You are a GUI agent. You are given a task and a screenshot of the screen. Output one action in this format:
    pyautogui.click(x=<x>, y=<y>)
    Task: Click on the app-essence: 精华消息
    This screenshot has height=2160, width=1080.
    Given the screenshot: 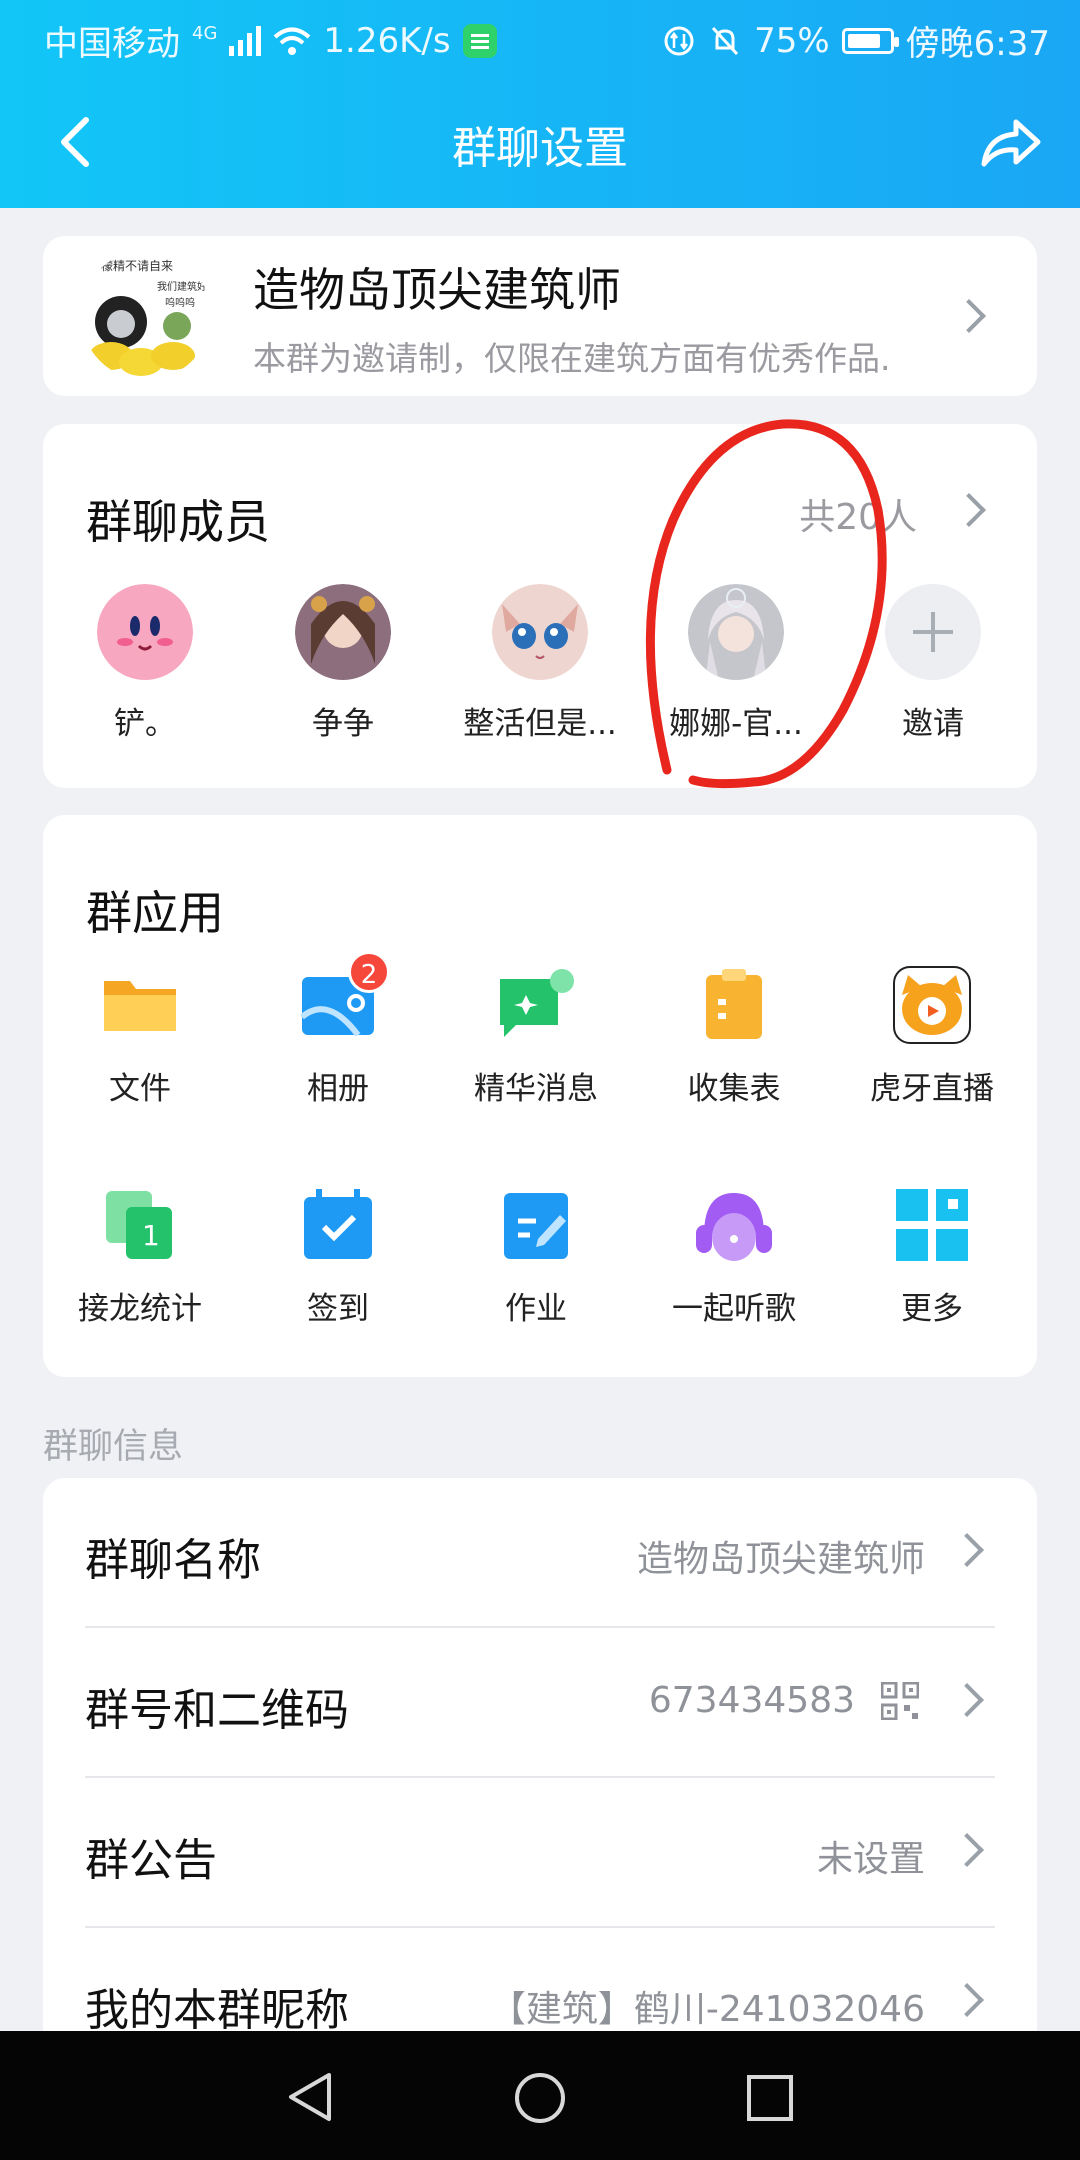 What is the action you would take?
    pyautogui.click(x=536, y=1036)
    